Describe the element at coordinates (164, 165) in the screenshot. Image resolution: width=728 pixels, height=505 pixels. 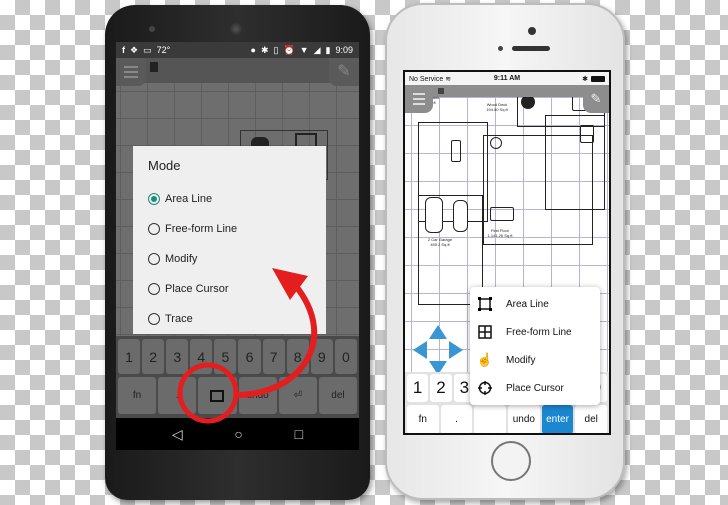
I see `dialog-title: Mode` at that location.